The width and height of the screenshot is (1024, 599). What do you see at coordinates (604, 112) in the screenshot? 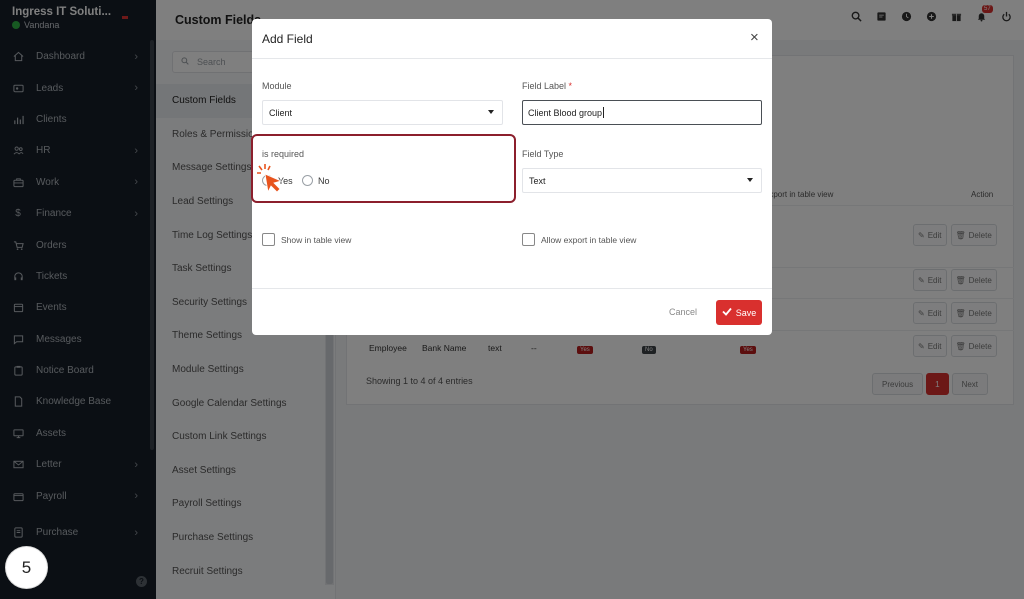
I see `text-cursor` at bounding box center [604, 112].